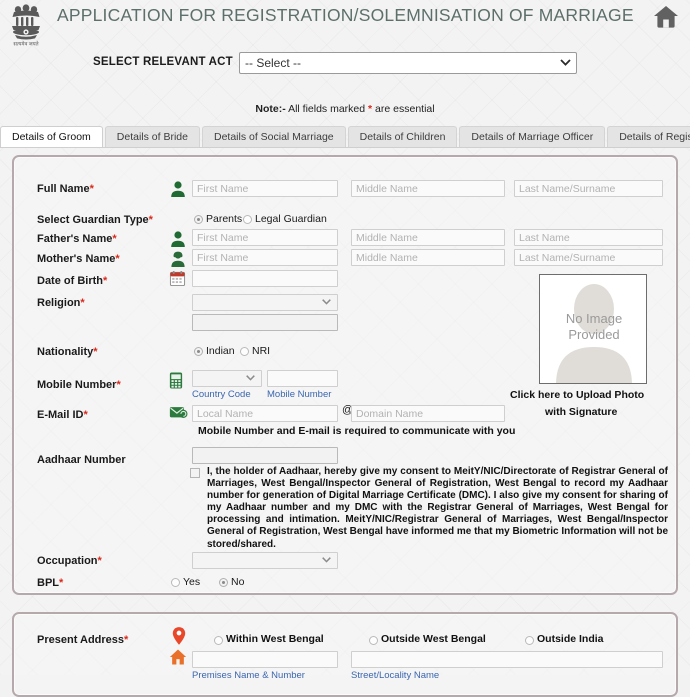 The width and height of the screenshot is (690, 697). I want to click on occupation-label: Occupation*, so click(69, 561).